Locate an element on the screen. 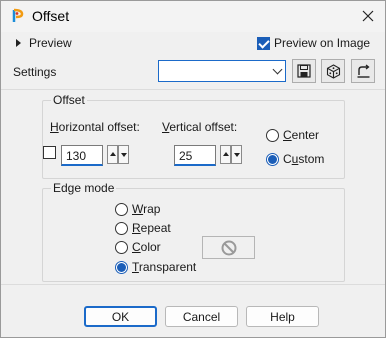 The image size is (386, 338). preview-on-image-checkbox is located at coordinates (263, 43).